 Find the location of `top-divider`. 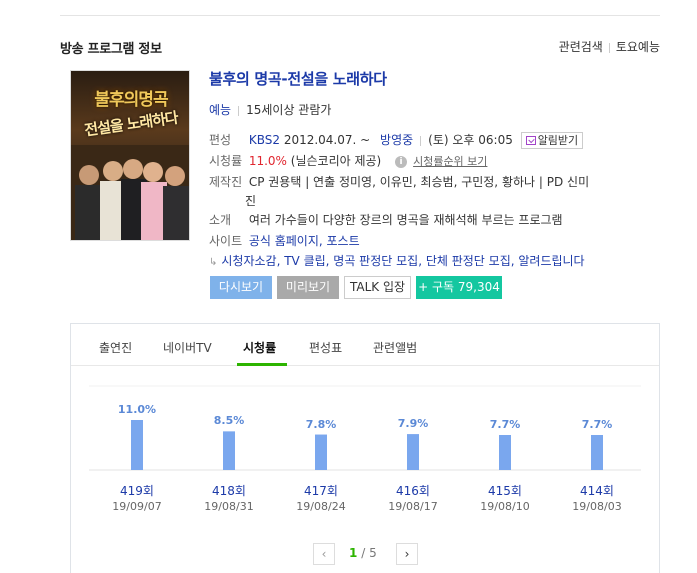

top-divider is located at coordinates (360, 15).